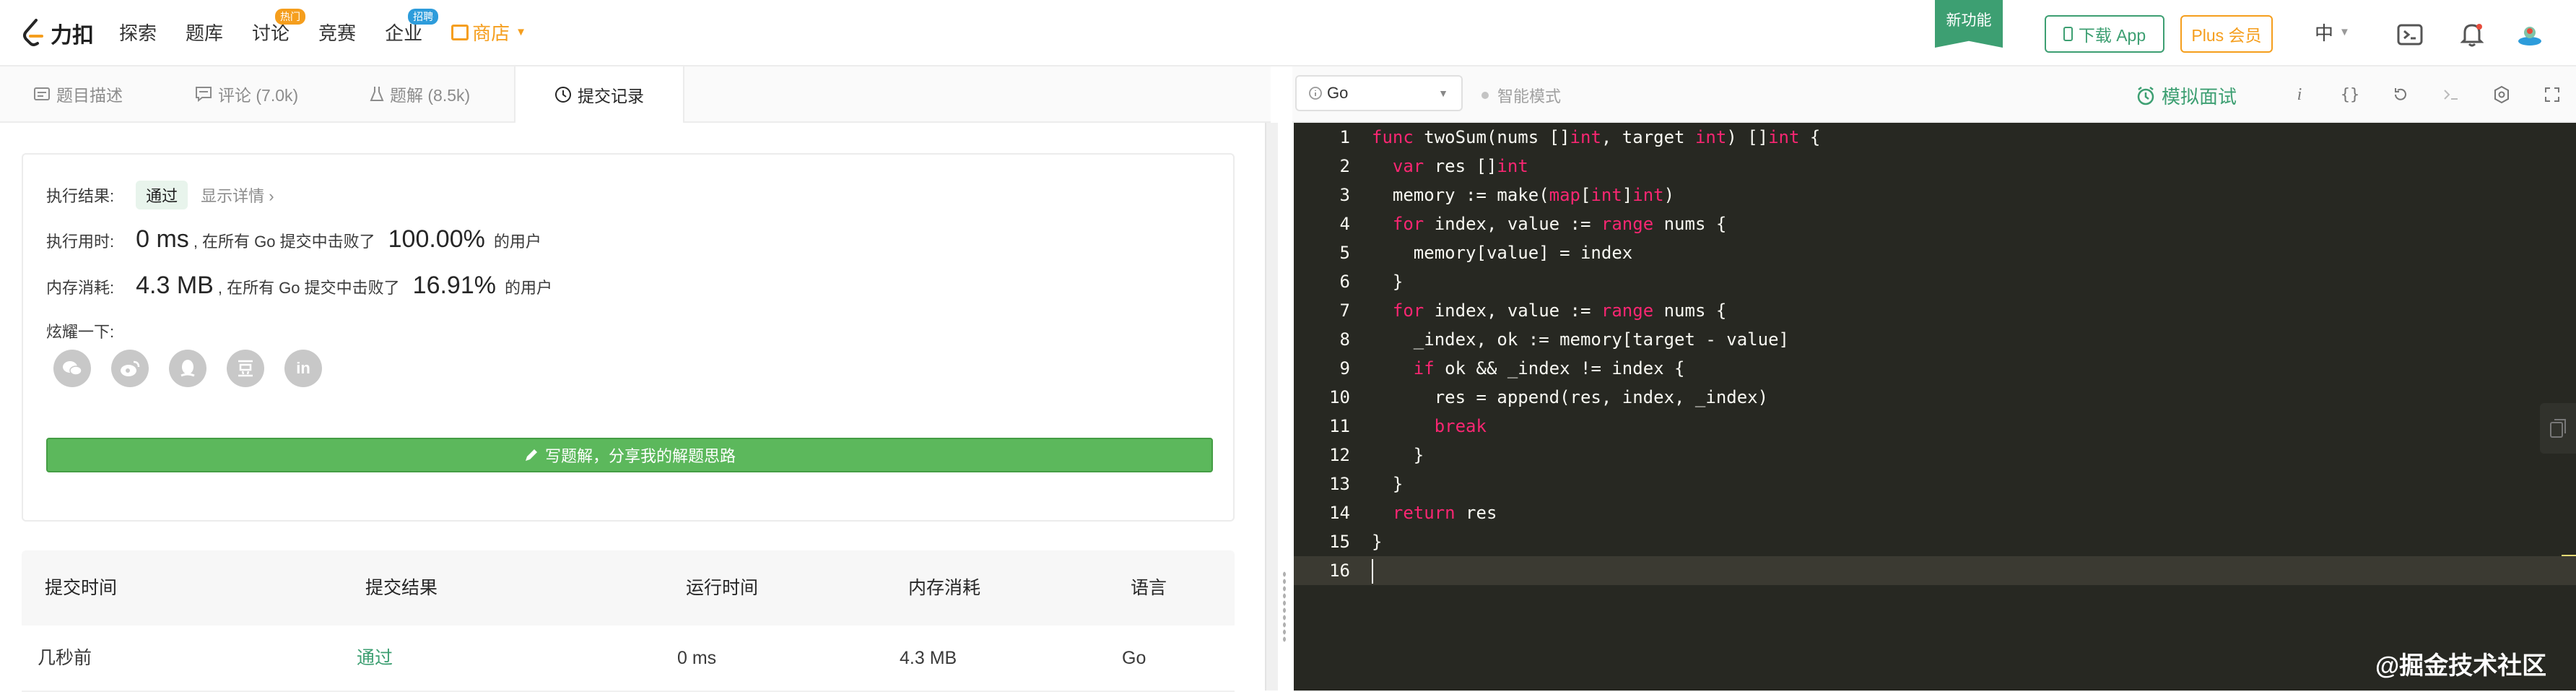 The height and width of the screenshot is (692, 2576). What do you see at coordinates (175, 285) in the screenshot?
I see `memory-value: 4.3 MB` at bounding box center [175, 285].